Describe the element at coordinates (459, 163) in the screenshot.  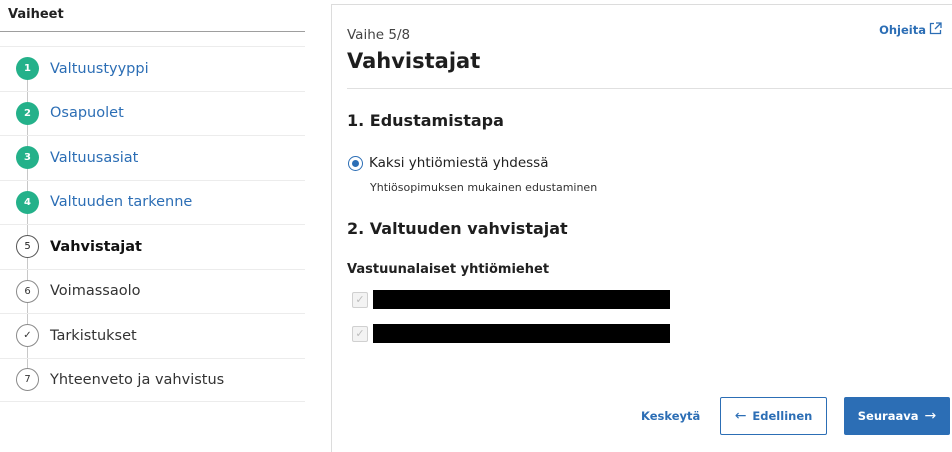
I see `radio-label: Kaksi yhtiömiestä yhdessä` at that location.